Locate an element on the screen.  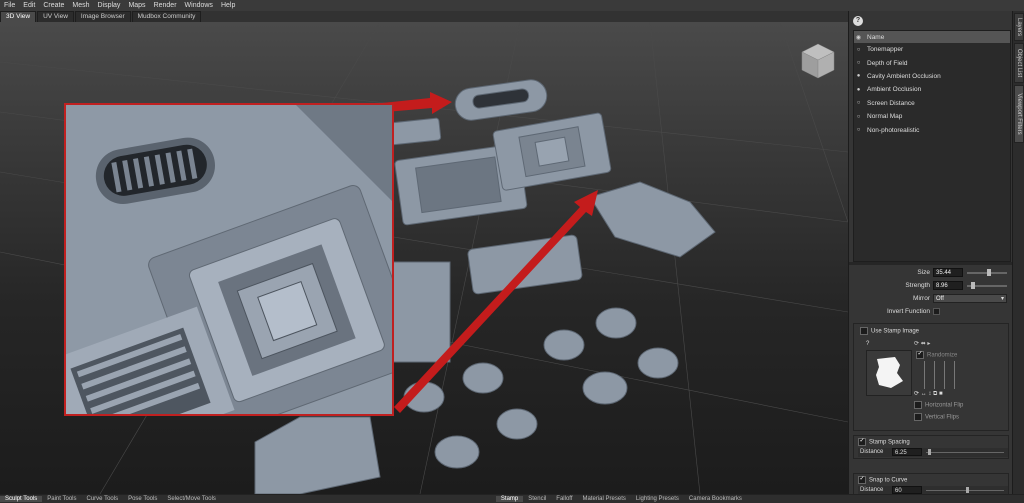
filter-label: Normal Map is located at coordinates (885, 117).